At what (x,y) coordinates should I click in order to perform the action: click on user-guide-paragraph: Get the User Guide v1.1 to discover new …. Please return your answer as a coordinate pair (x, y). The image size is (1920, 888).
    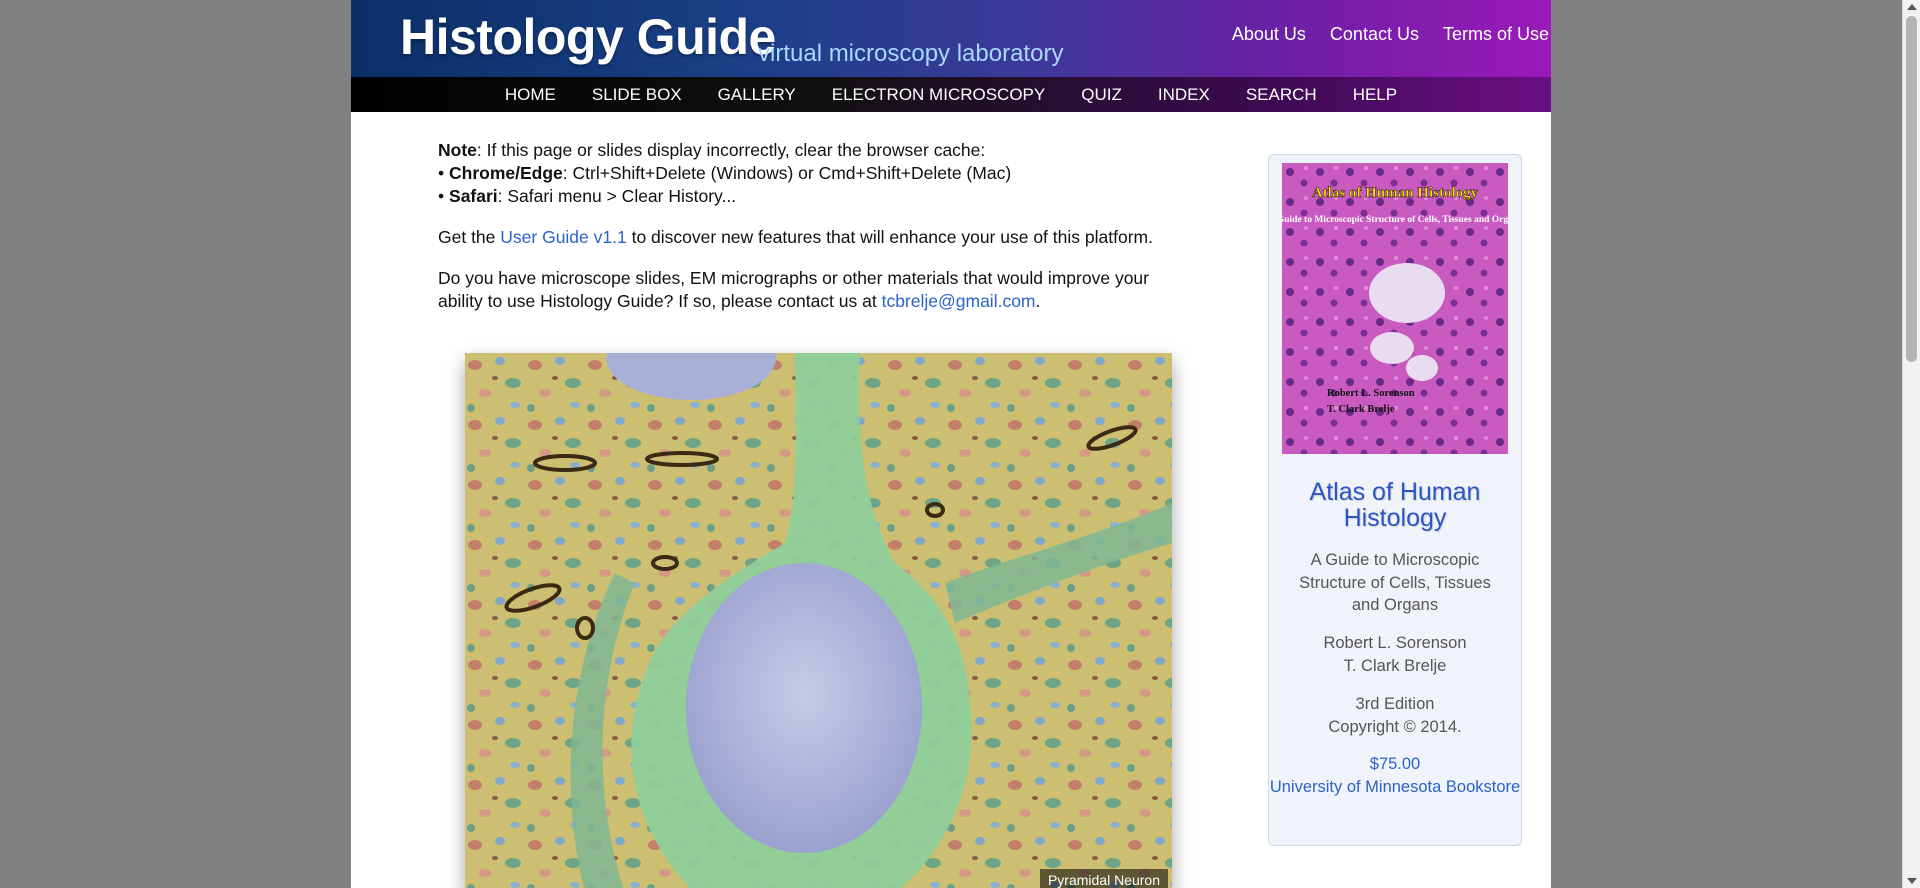
    Looking at the image, I should click on (818, 237).